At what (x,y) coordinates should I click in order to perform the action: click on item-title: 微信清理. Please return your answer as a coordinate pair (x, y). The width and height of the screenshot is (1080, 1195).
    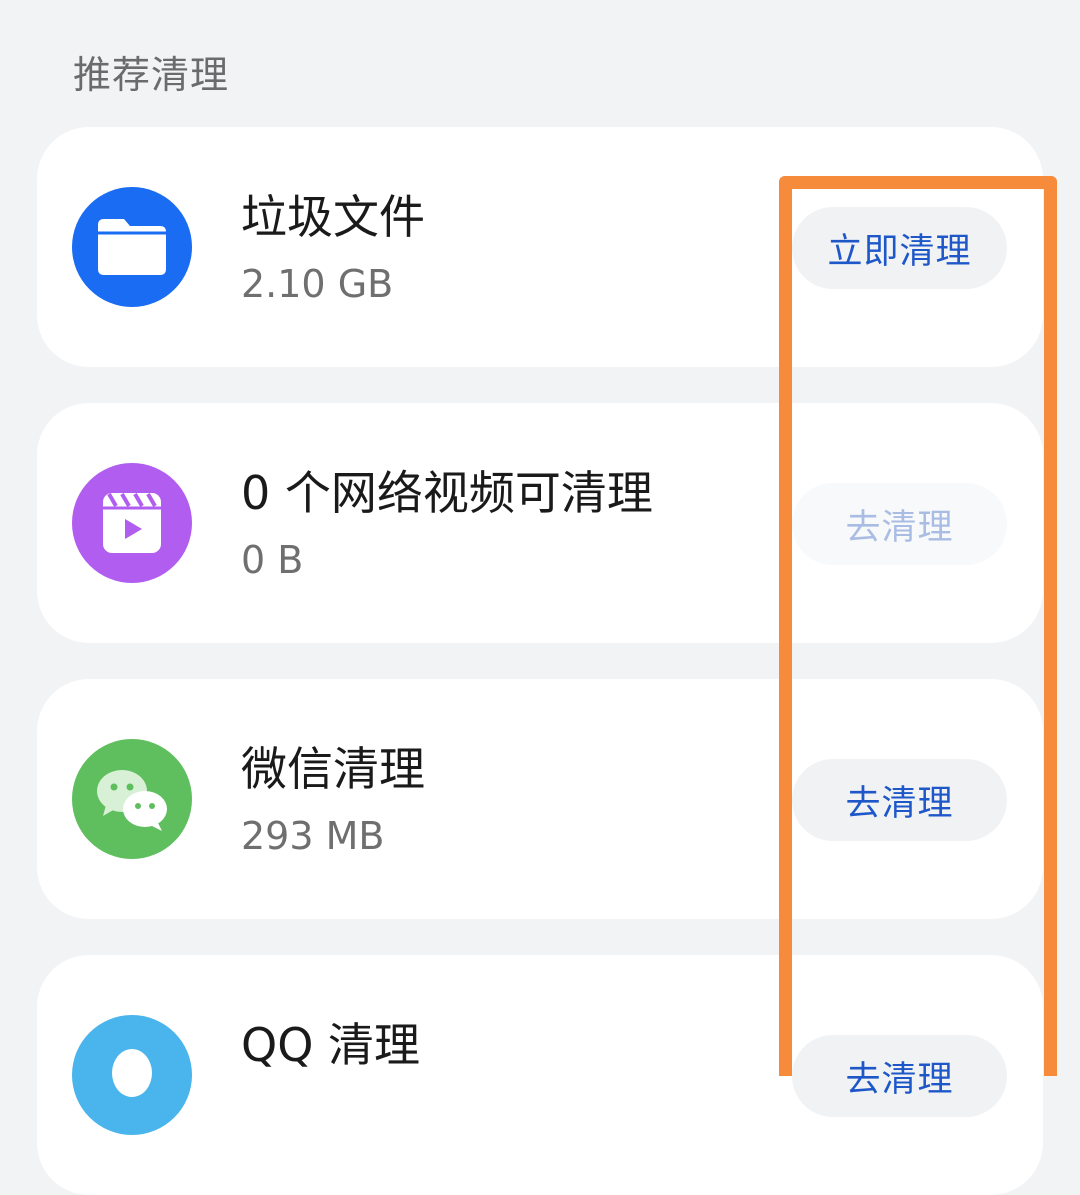
    Looking at the image, I should click on (333, 769).